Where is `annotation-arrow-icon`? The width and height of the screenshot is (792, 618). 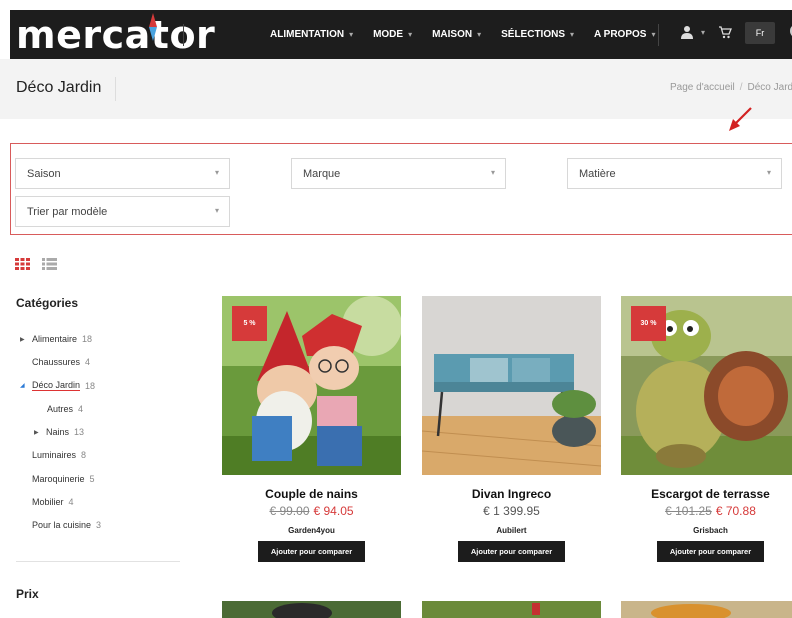
annotation-arrow-icon is located at coordinates (740, 119).